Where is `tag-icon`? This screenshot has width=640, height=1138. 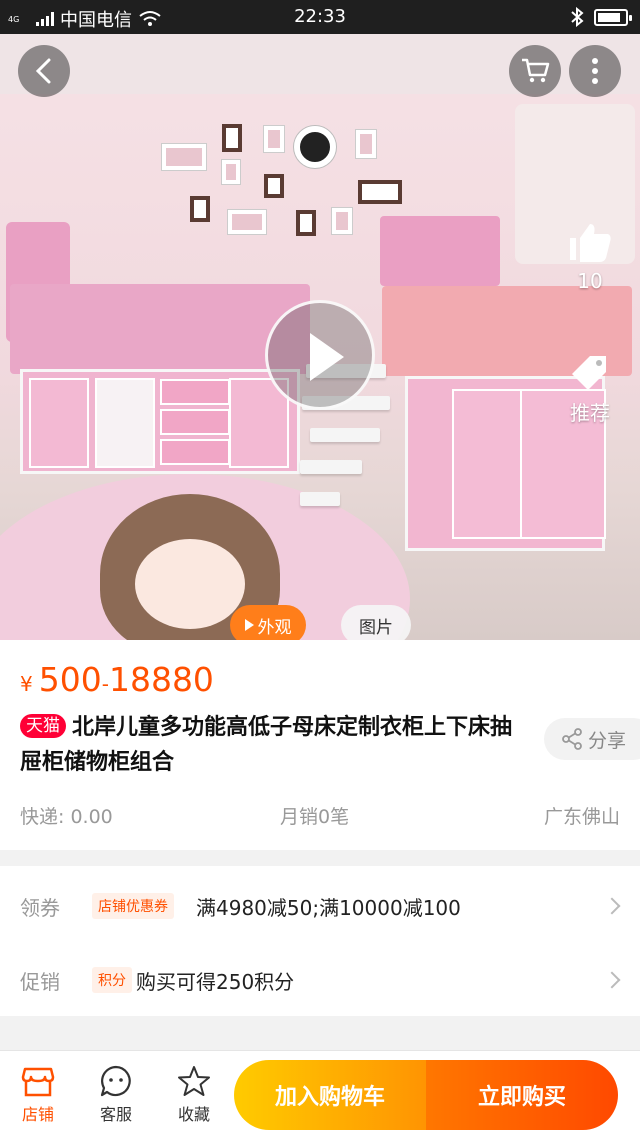 tag-icon is located at coordinates (589, 373).